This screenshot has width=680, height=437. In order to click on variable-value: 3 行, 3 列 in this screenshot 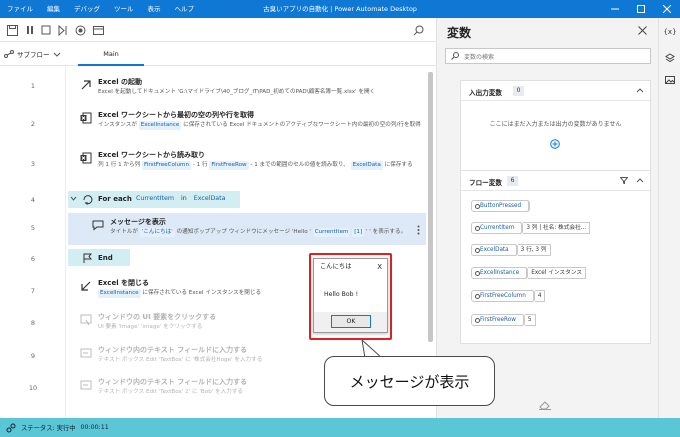, I will do `click(534, 250)`.